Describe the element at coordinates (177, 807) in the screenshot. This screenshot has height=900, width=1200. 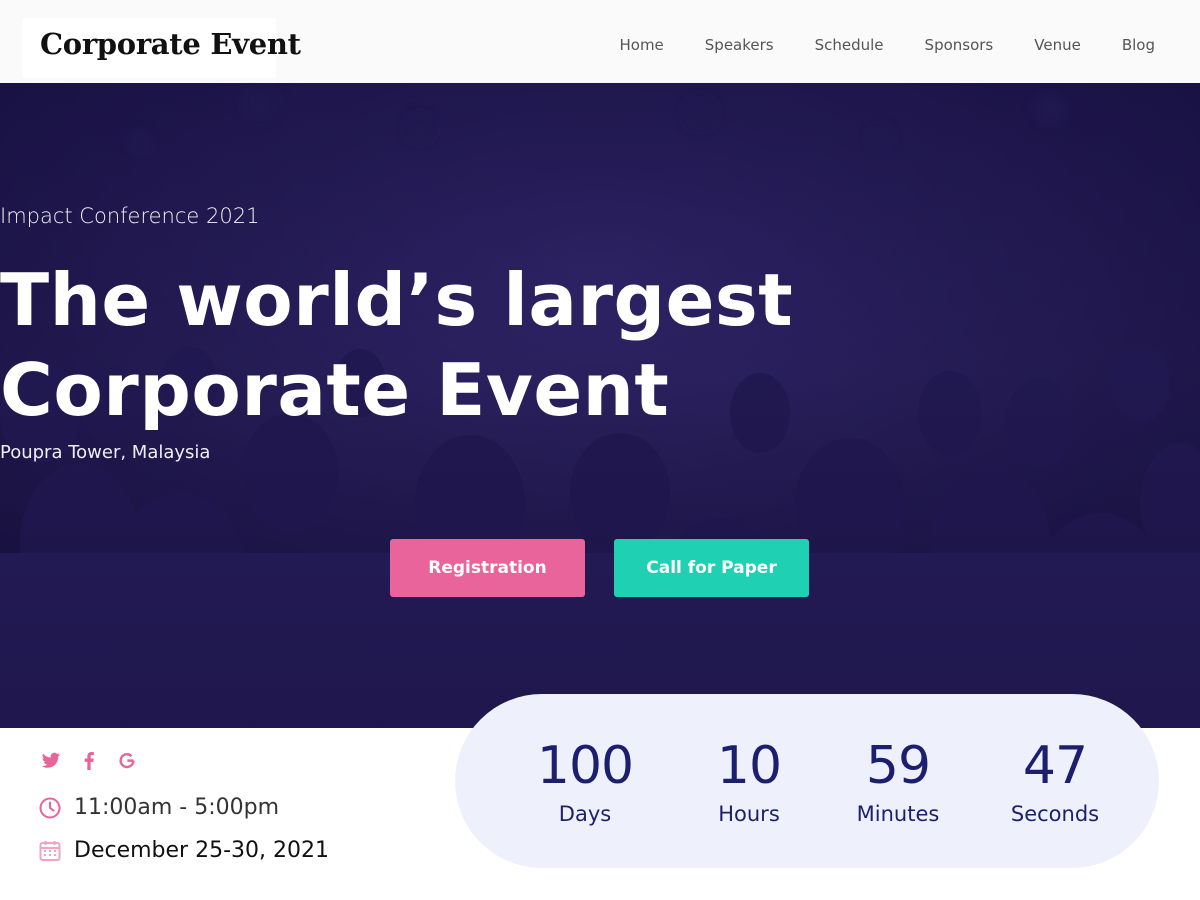
I see `event-time: 11:00am - 5:00pm` at that location.